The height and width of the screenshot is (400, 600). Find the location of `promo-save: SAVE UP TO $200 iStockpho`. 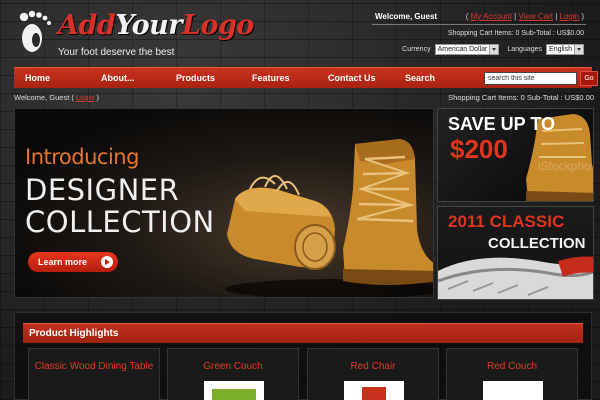

promo-save: SAVE UP TO $200 iStockpho is located at coordinates (515, 155).